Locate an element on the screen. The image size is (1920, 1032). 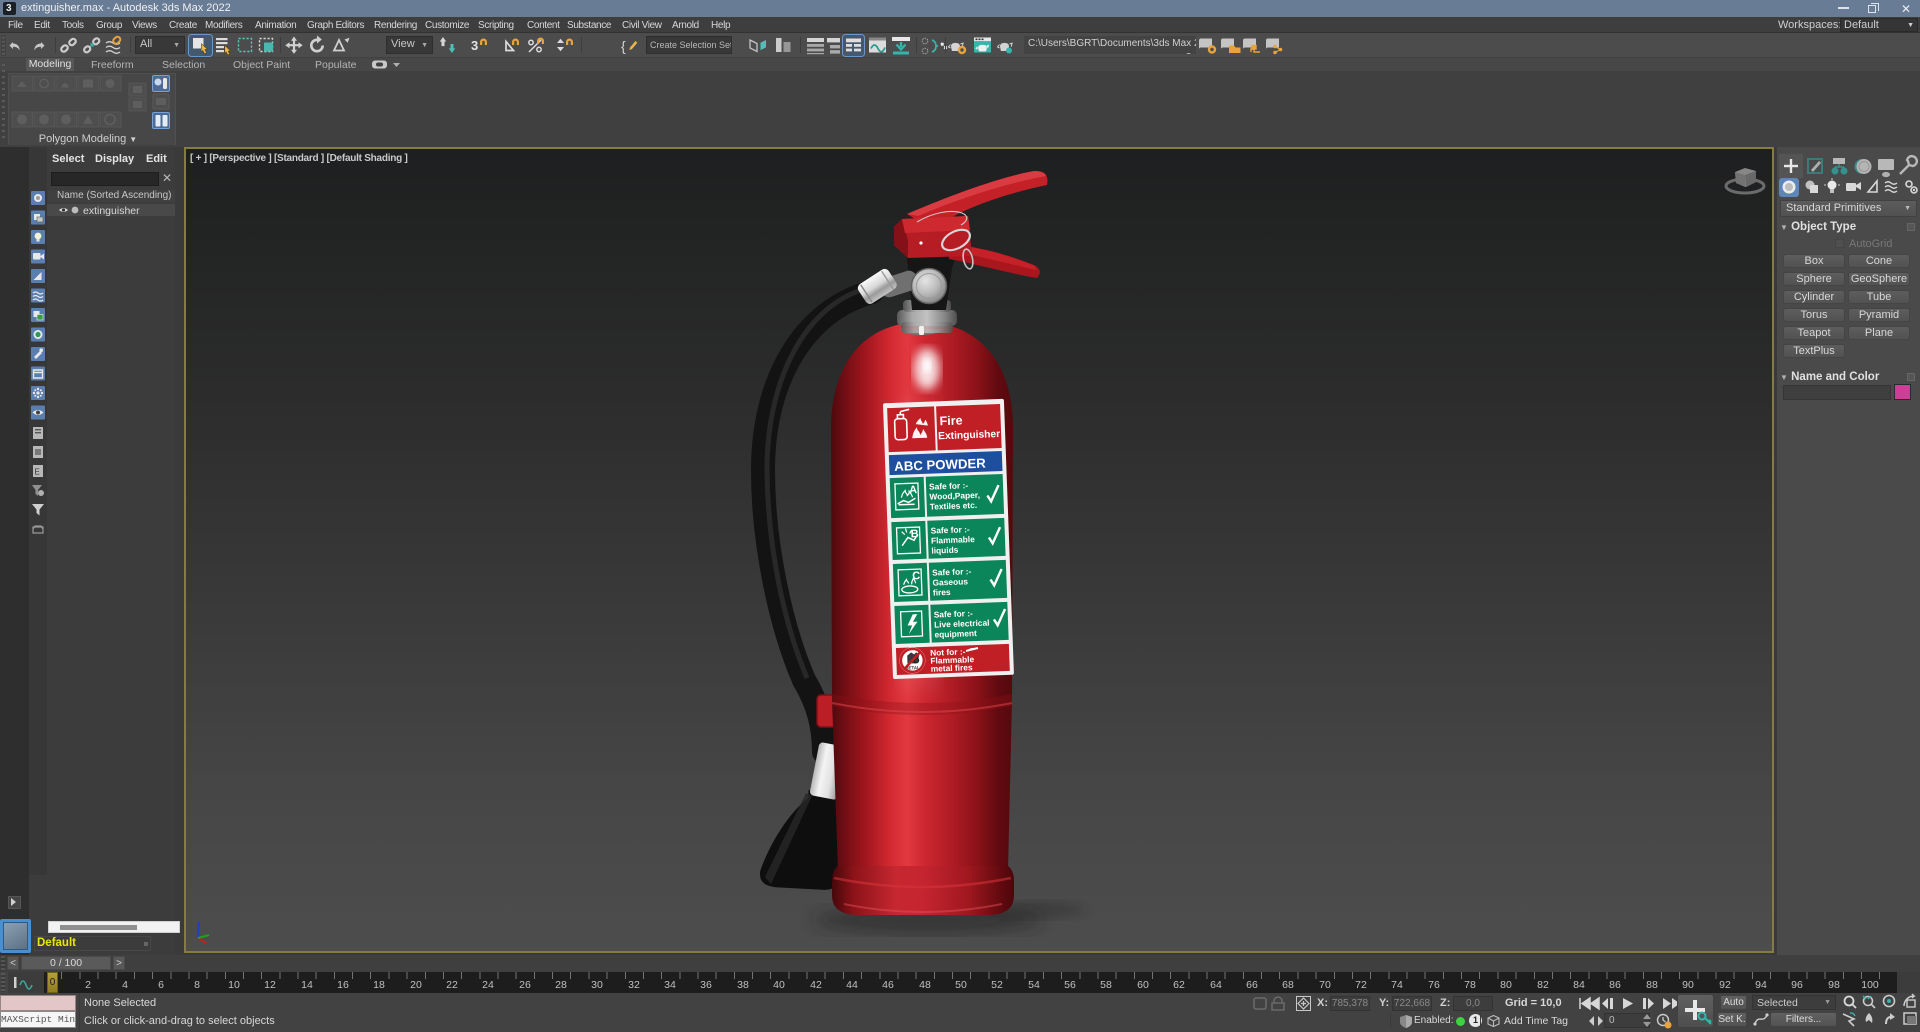
svg-text: E is located at coordinates (37, 472).